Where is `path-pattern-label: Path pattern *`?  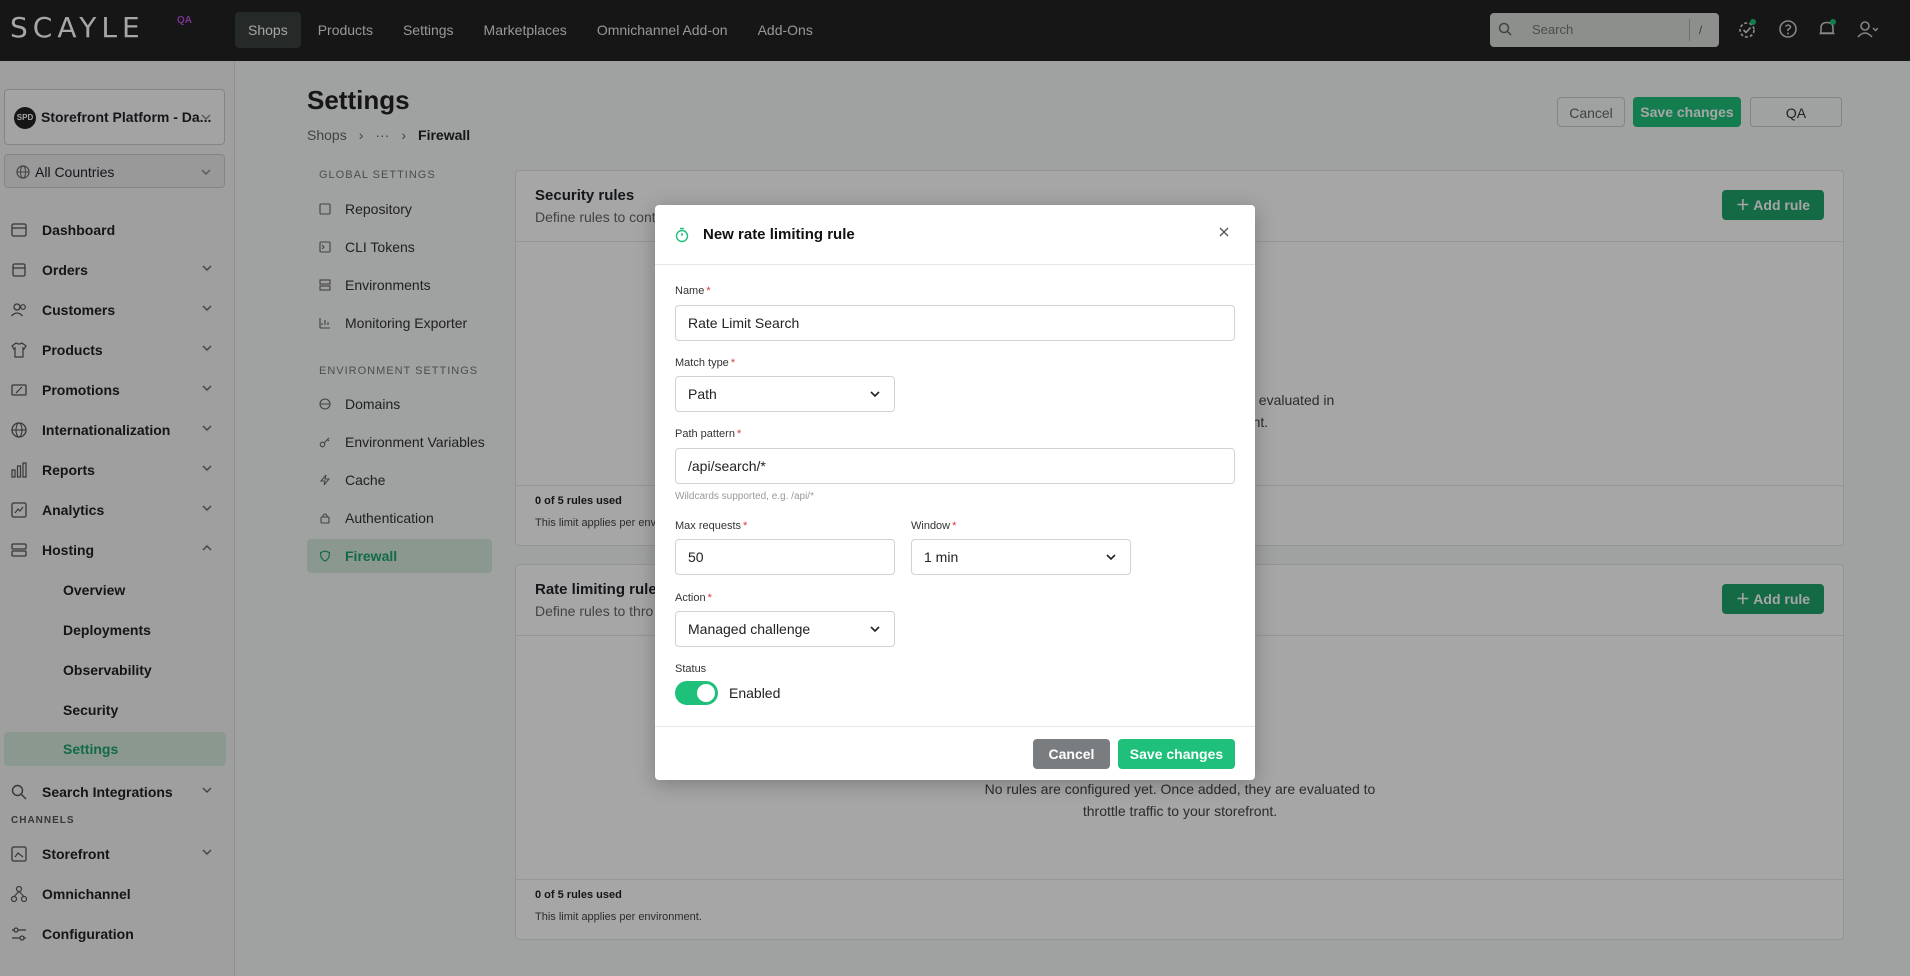 path-pattern-label: Path pattern * is located at coordinates (708, 434).